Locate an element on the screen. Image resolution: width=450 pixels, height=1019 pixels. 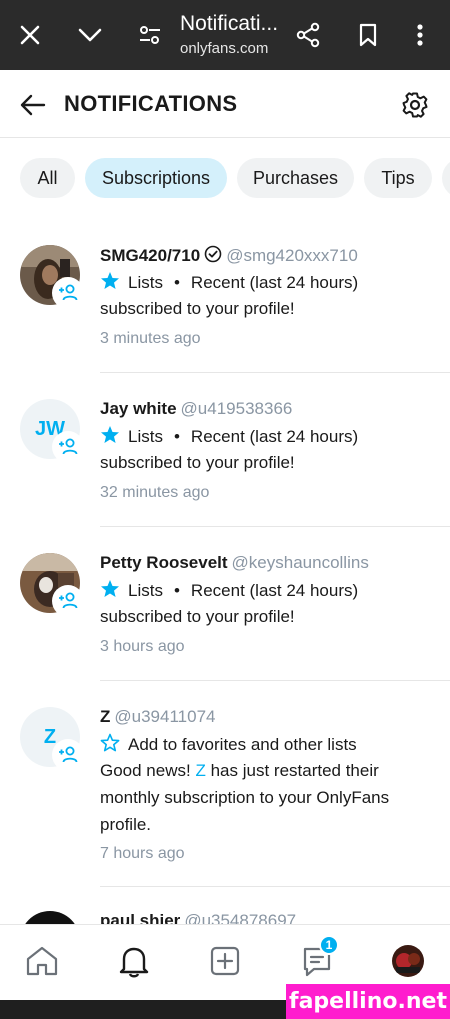
tune-icon is located at coordinates (150, 35).